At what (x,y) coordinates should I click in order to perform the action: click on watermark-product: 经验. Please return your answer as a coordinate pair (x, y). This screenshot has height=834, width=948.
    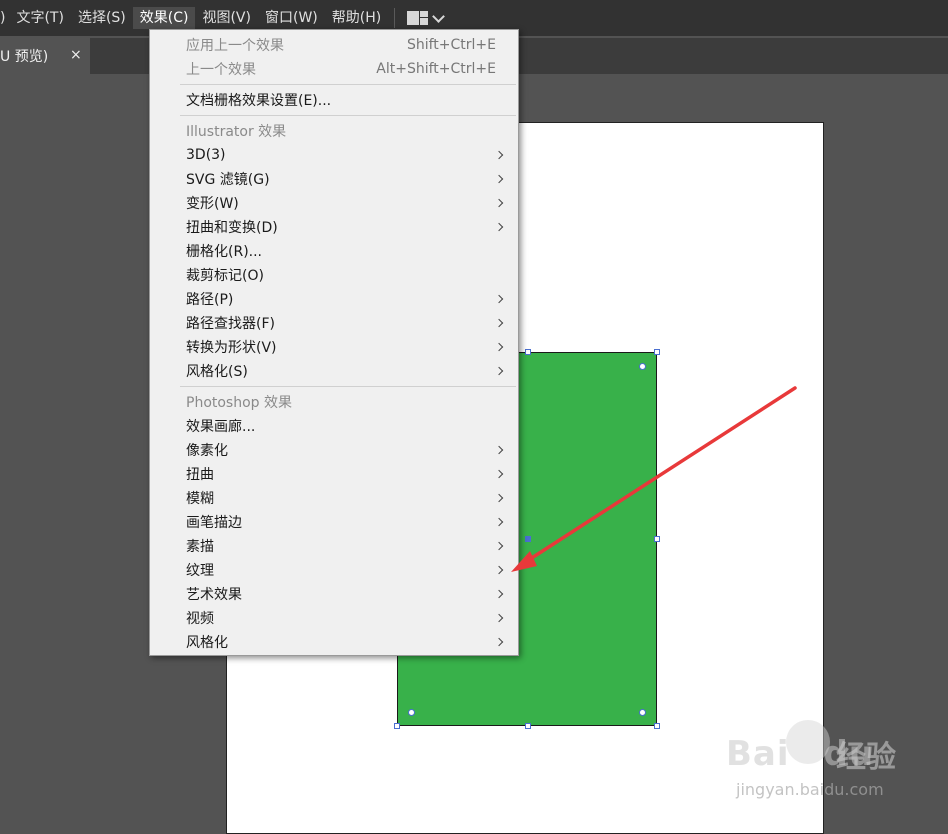
    Looking at the image, I should click on (866, 757).